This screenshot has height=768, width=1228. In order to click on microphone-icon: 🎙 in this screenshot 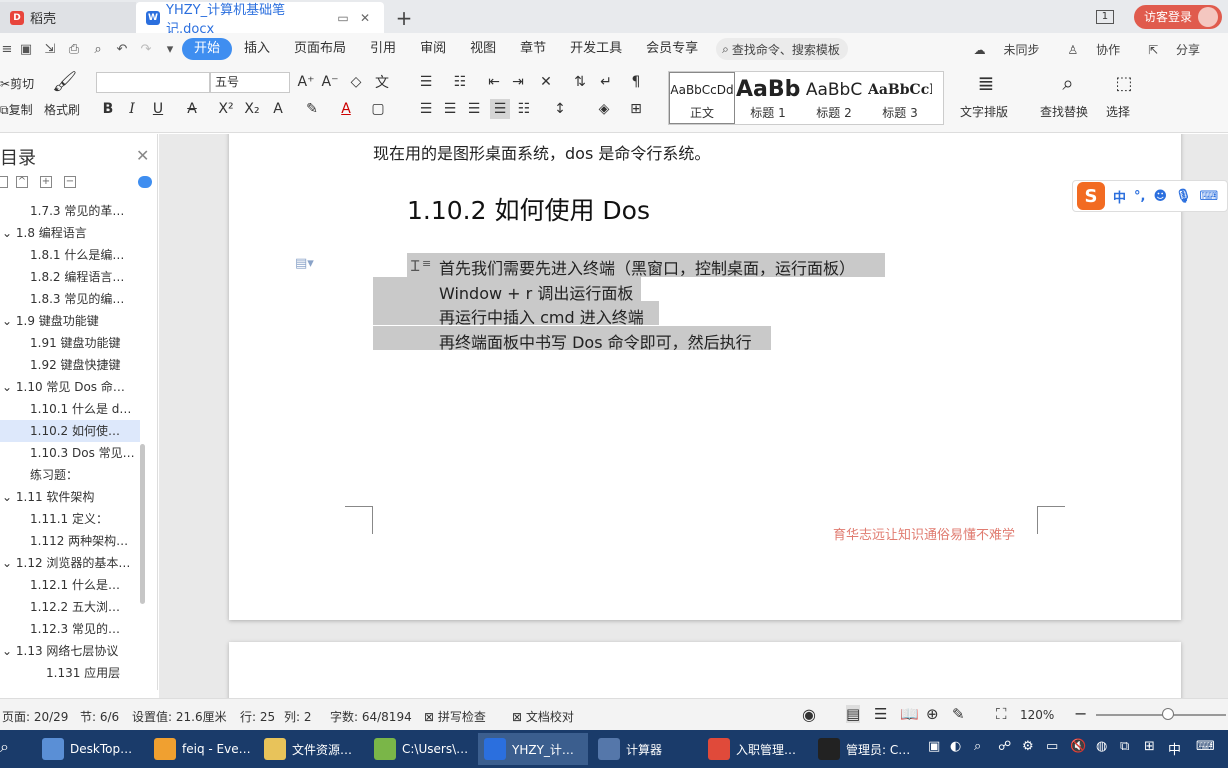, I will do `click(1183, 196)`.